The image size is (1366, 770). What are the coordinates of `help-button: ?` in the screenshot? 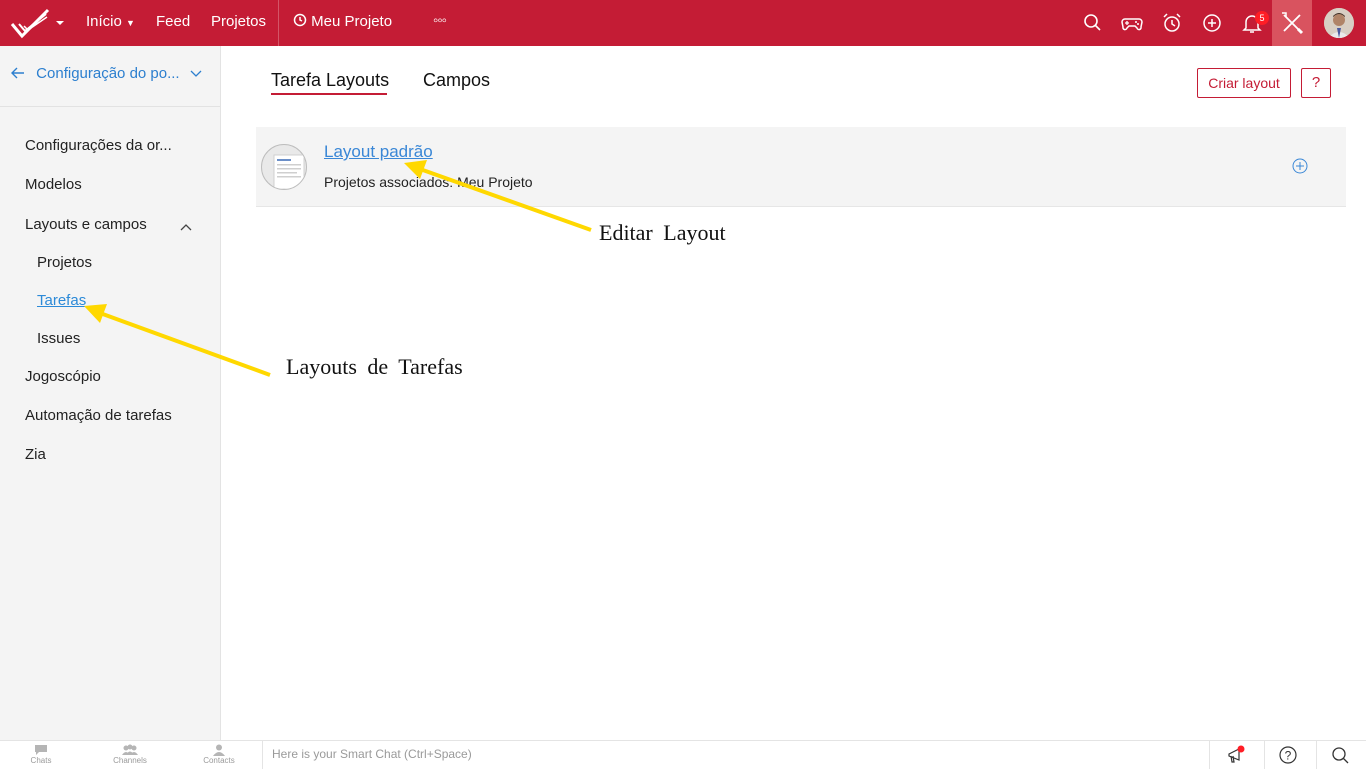 It's located at (1316, 83).